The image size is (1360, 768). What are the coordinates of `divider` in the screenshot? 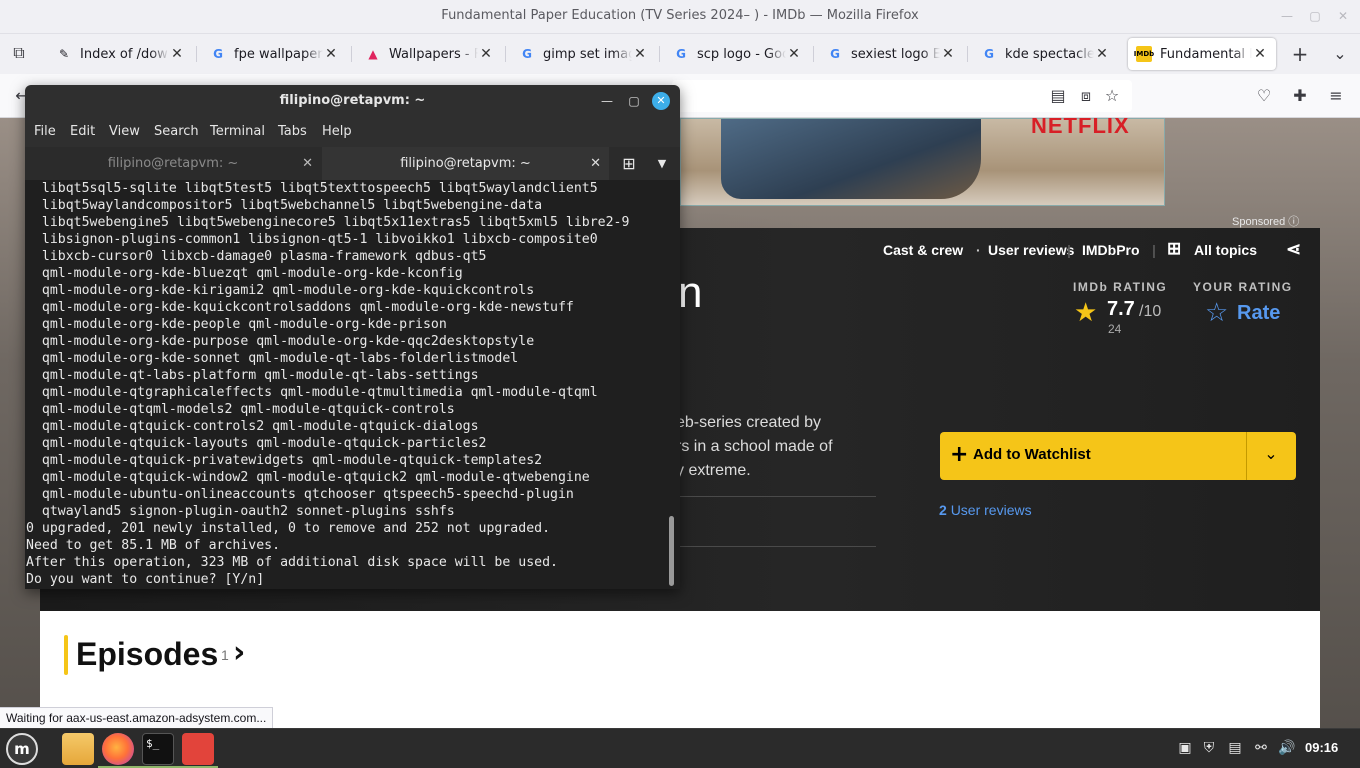 It's located at (776, 496).